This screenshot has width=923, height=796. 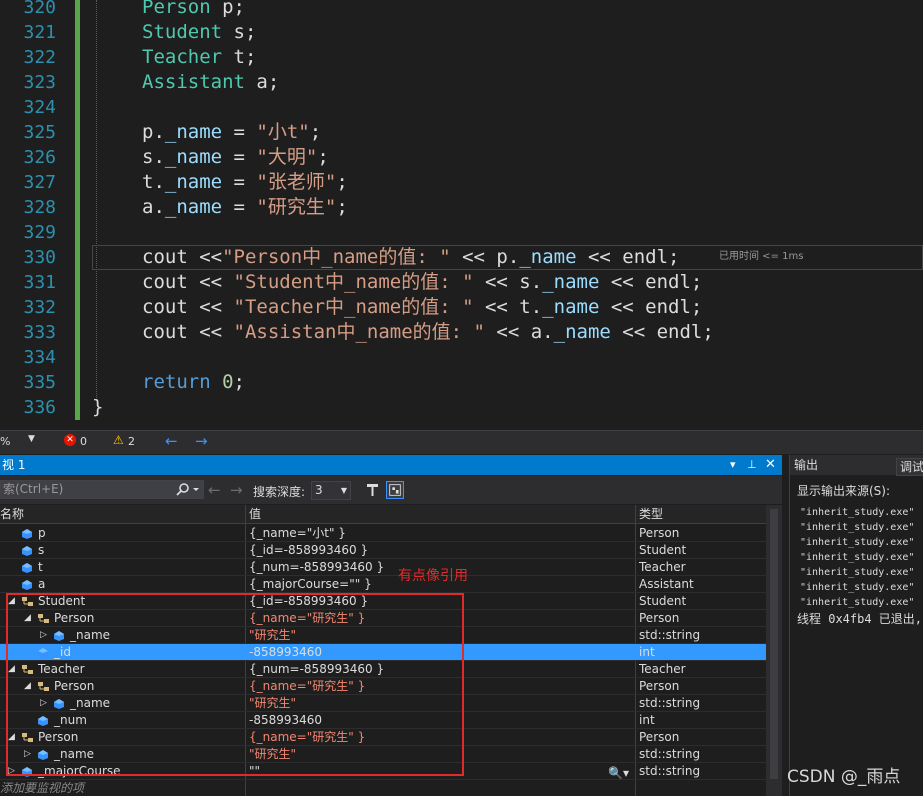 What do you see at coordinates (308, 550) in the screenshot?
I see `watch-value: {_id=-858993460 }` at bounding box center [308, 550].